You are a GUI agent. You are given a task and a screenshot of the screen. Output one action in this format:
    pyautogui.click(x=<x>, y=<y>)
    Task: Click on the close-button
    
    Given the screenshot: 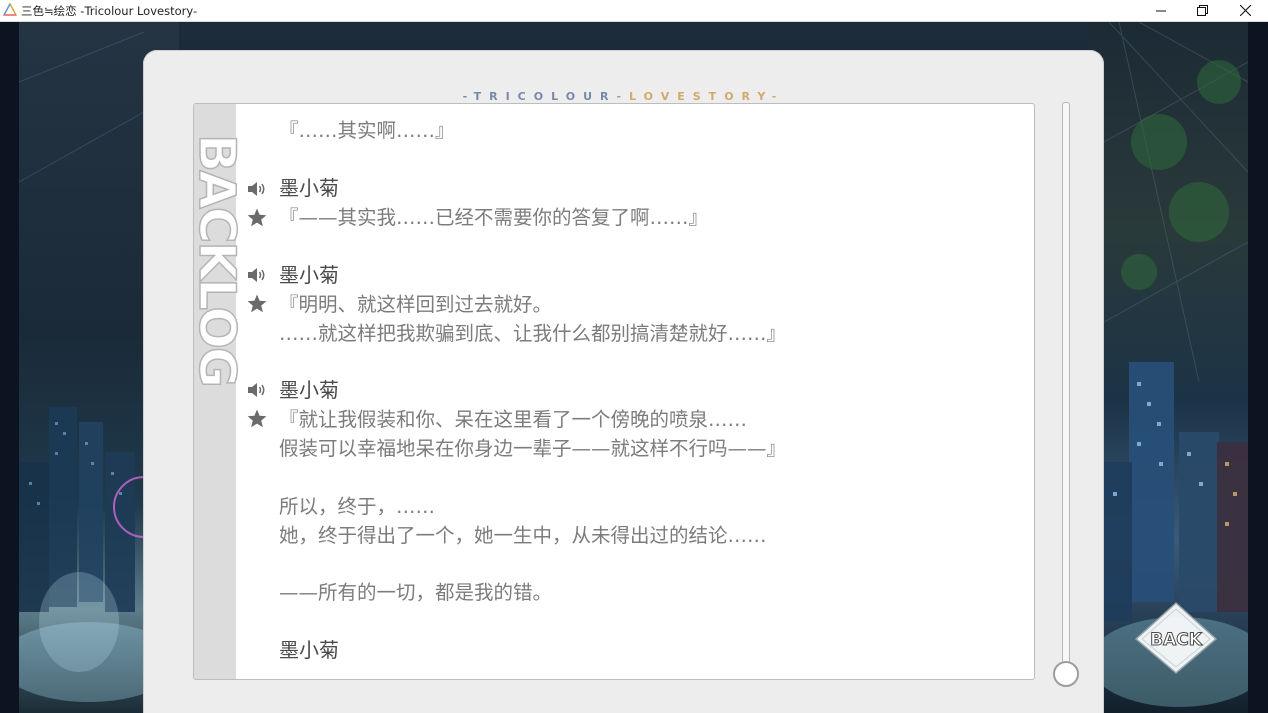 What is the action you would take?
    pyautogui.click(x=1245, y=10)
    